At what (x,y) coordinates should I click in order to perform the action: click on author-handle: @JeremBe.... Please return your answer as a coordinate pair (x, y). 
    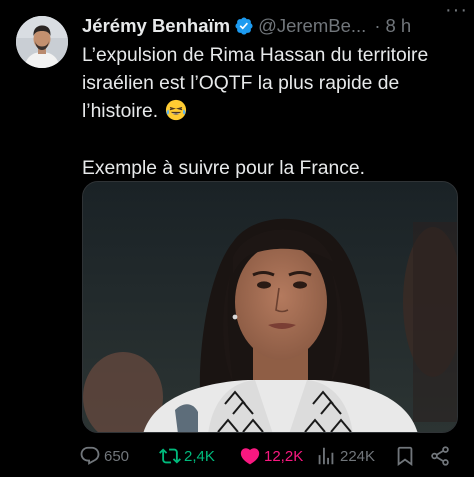
    Looking at the image, I should click on (312, 26).